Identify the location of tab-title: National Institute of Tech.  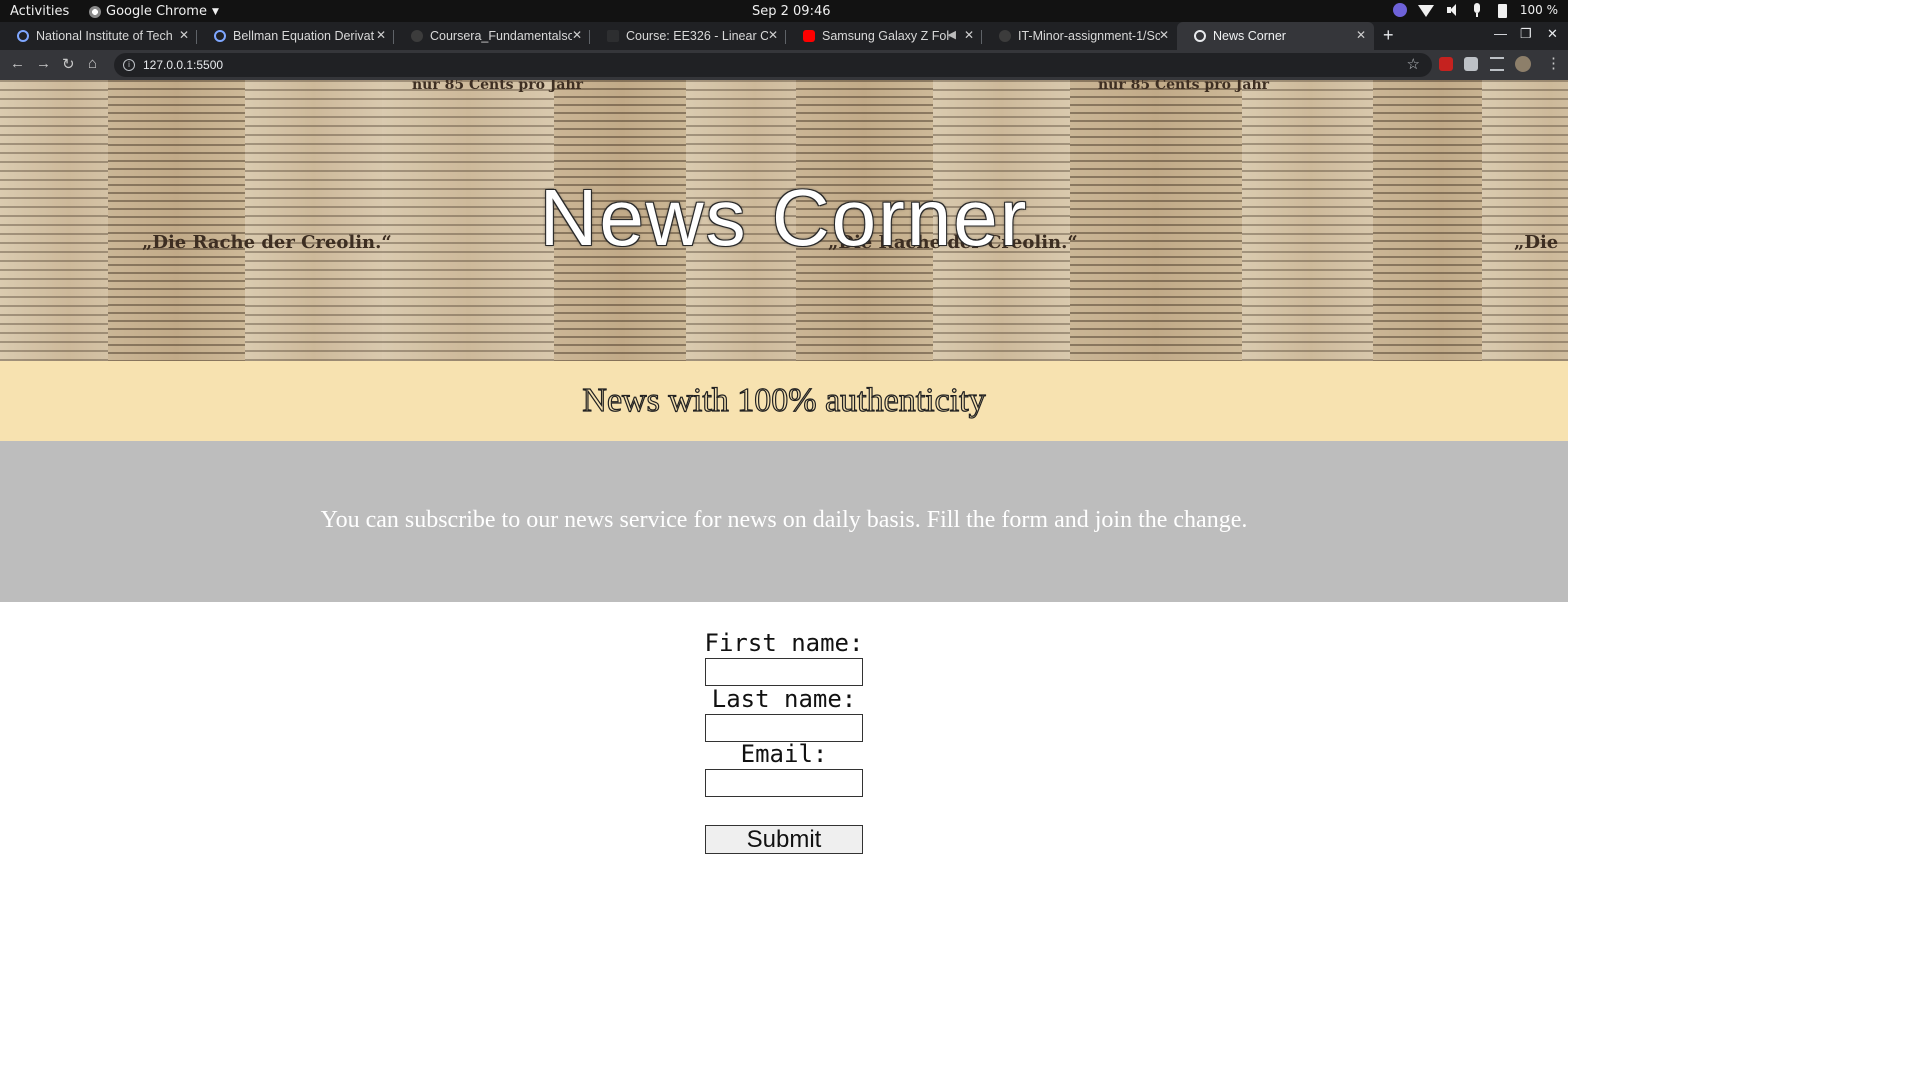
(104, 36).